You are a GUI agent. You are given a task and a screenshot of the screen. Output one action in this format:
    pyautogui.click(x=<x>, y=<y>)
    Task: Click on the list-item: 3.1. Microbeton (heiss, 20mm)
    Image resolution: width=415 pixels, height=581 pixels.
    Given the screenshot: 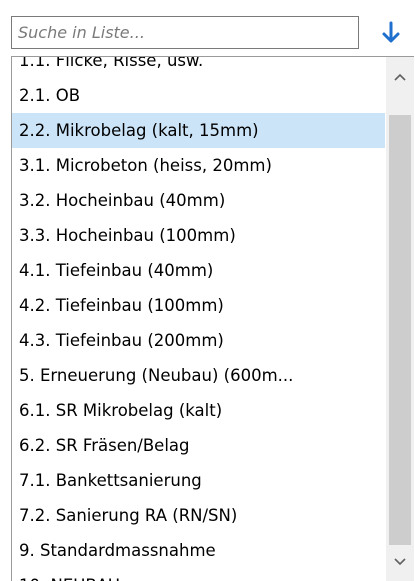 What is the action you would take?
    pyautogui.click(x=198, y=165)
    